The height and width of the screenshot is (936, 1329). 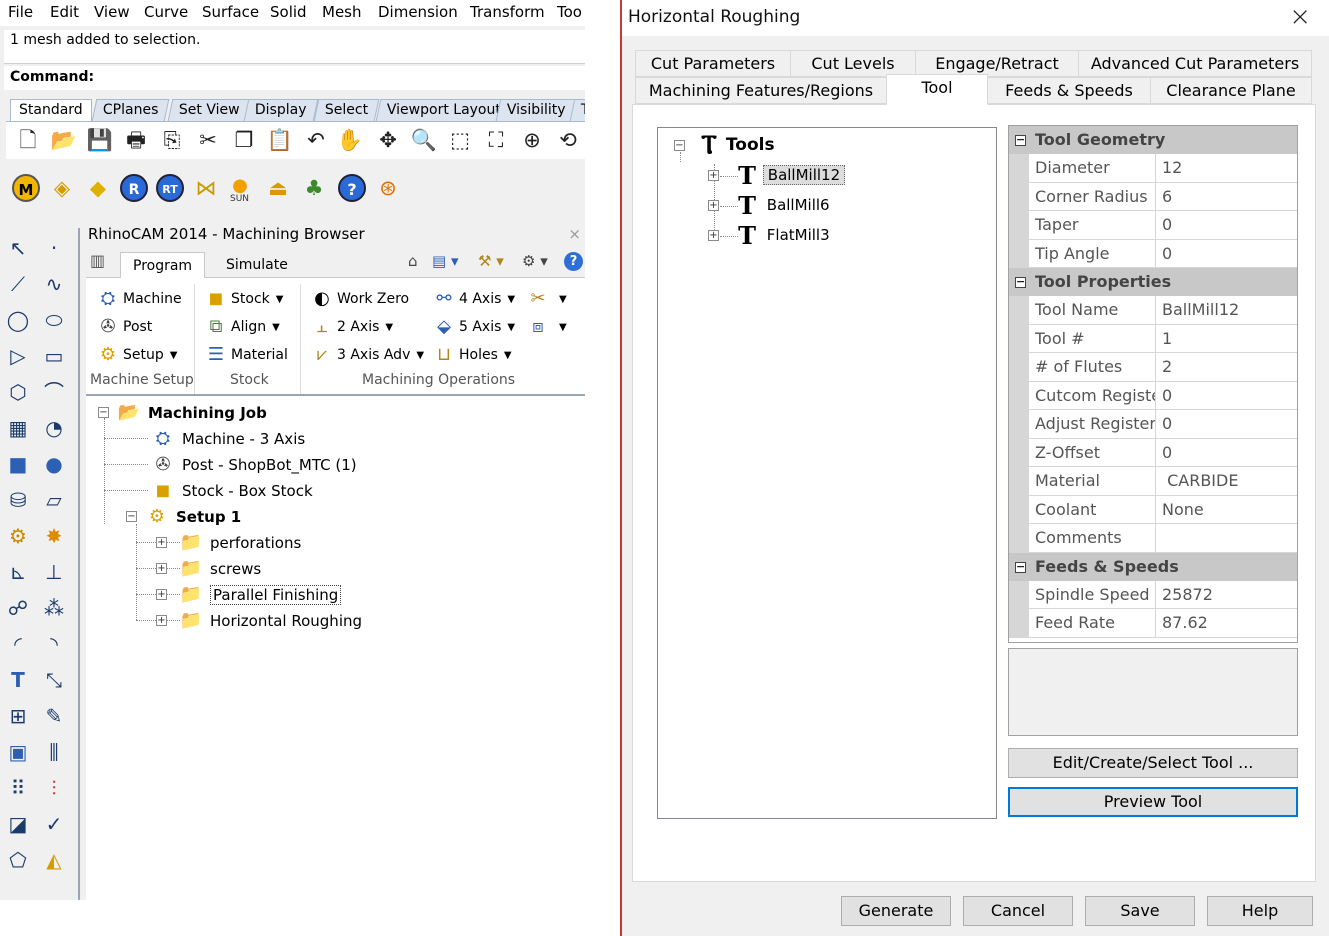 I want to click on rt-icon: RT, so click(x=170, y=188).